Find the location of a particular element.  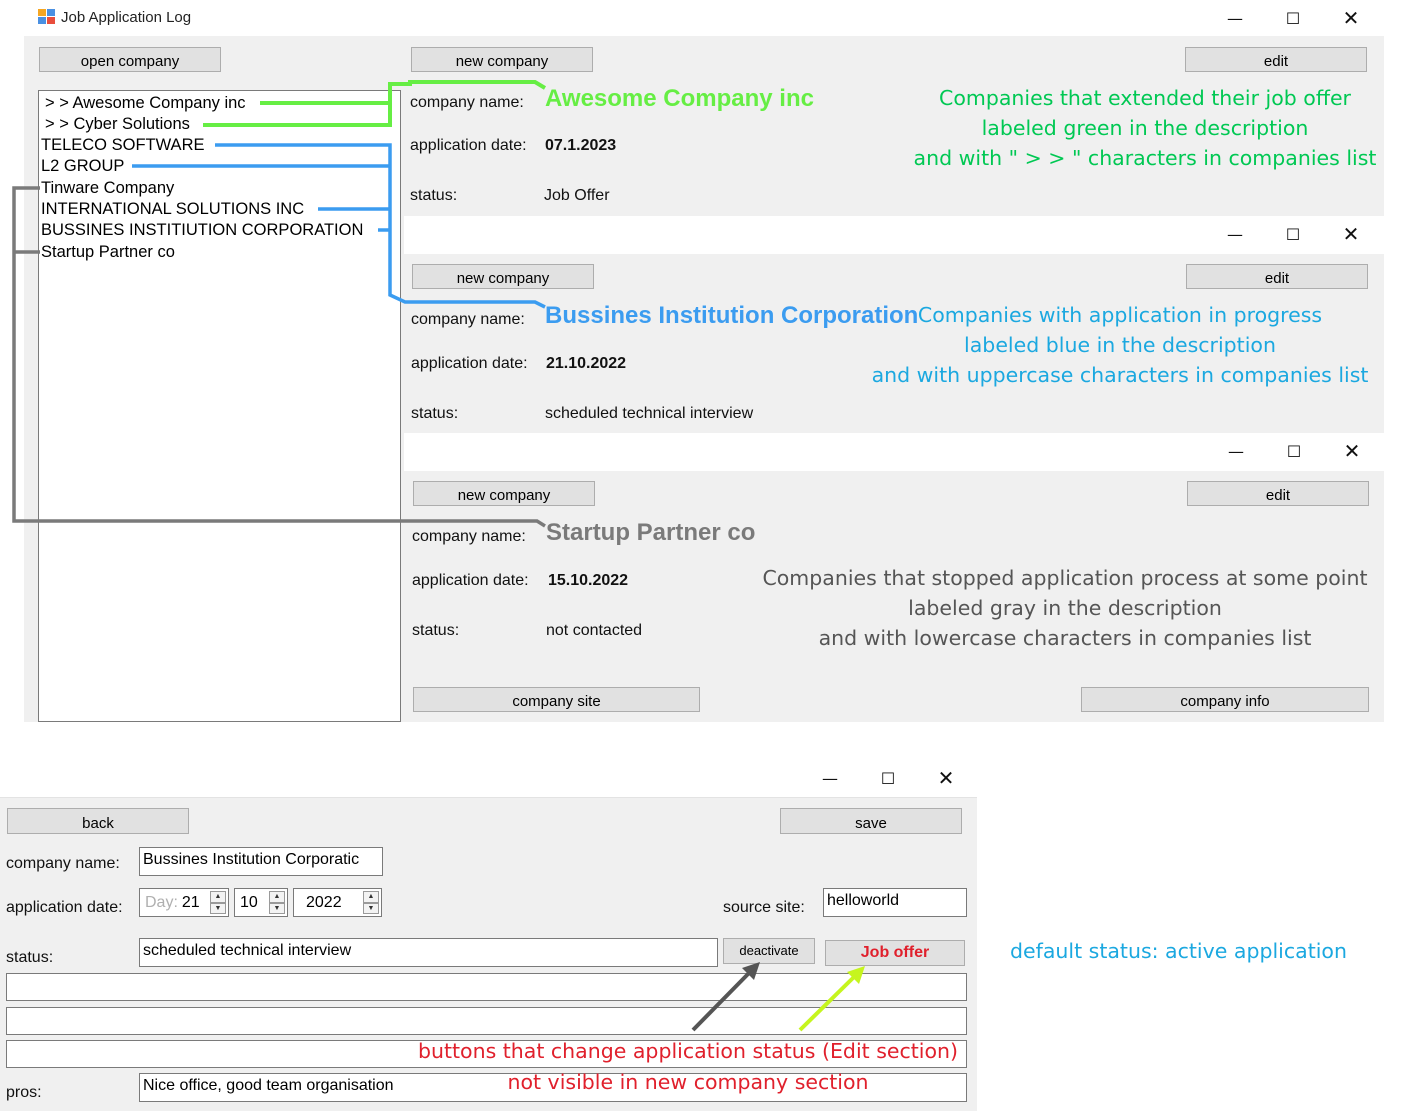

job-offer-arrow is located at coordinates (827, 1003).